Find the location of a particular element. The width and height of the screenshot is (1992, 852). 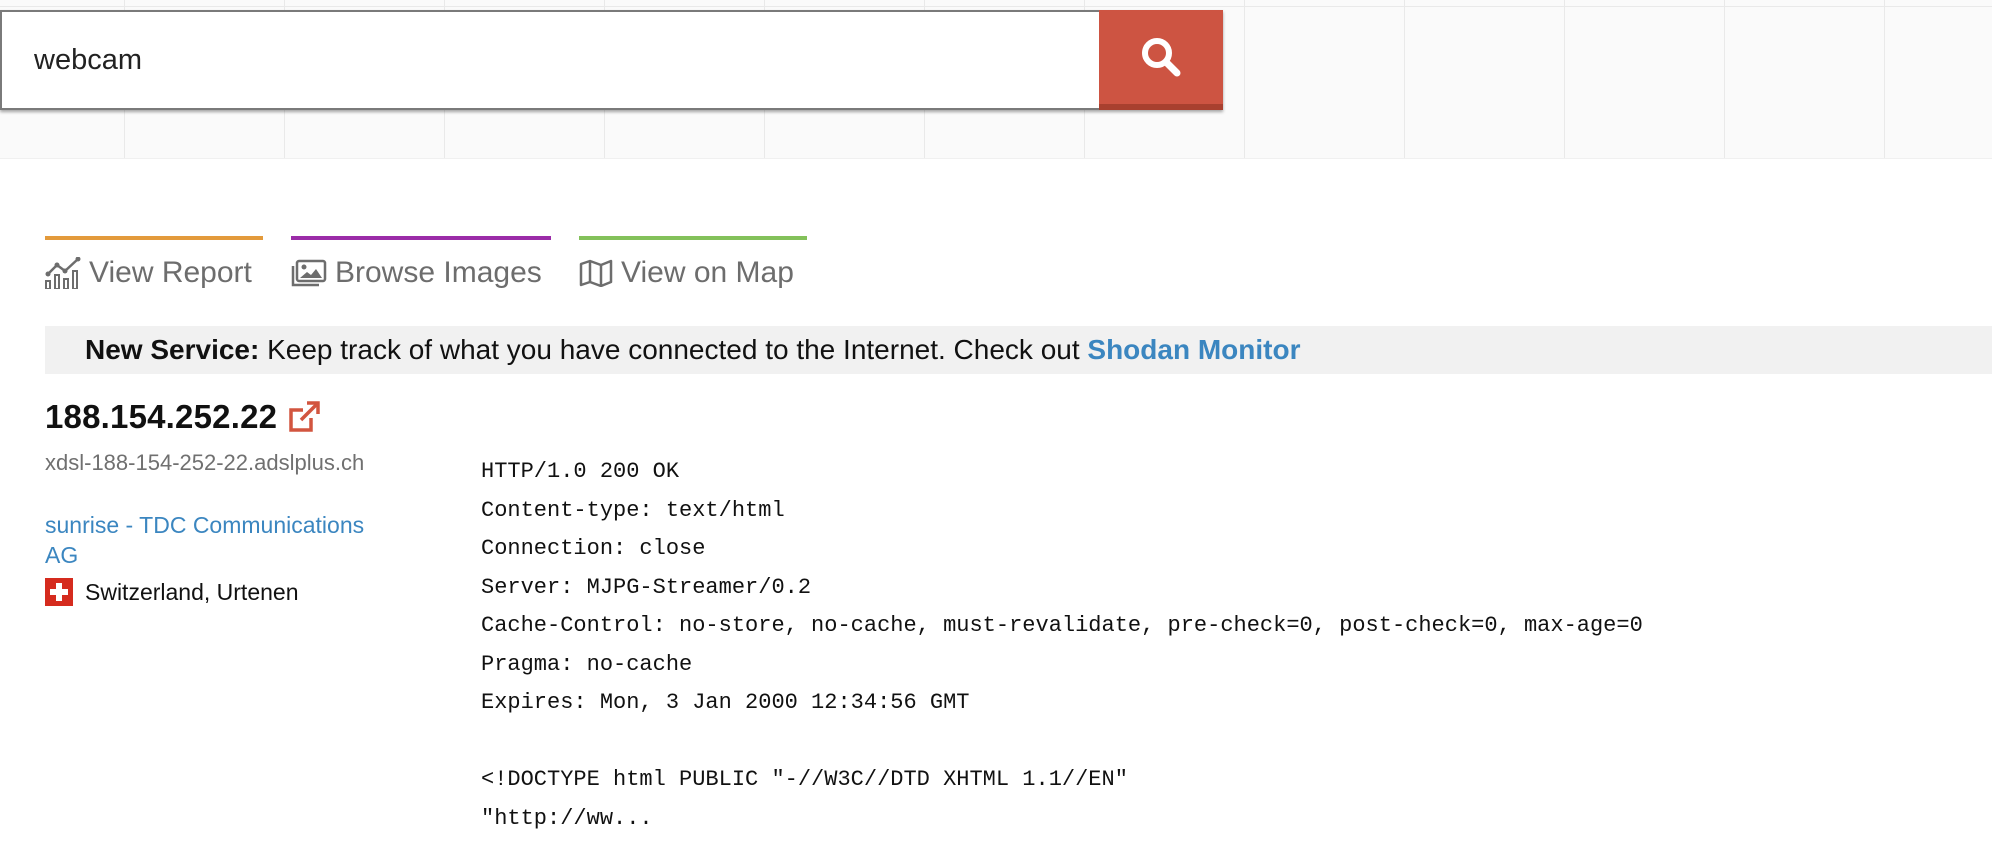

location: Switzerland, Urtenen is located at coordinates (172, 592).